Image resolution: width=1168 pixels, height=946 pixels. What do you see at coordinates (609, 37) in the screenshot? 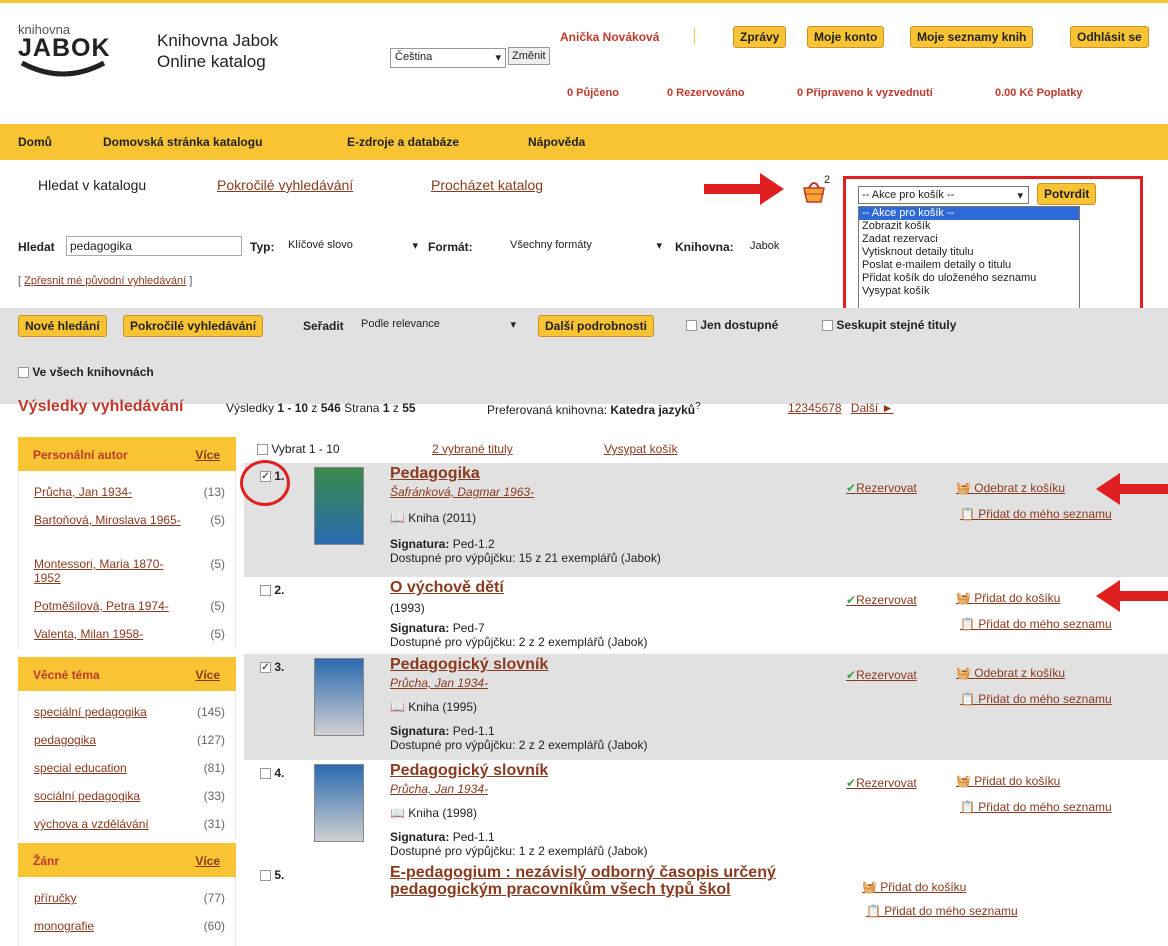
I see `user-name: Anička Nováková` at bounding box center [609, 37].